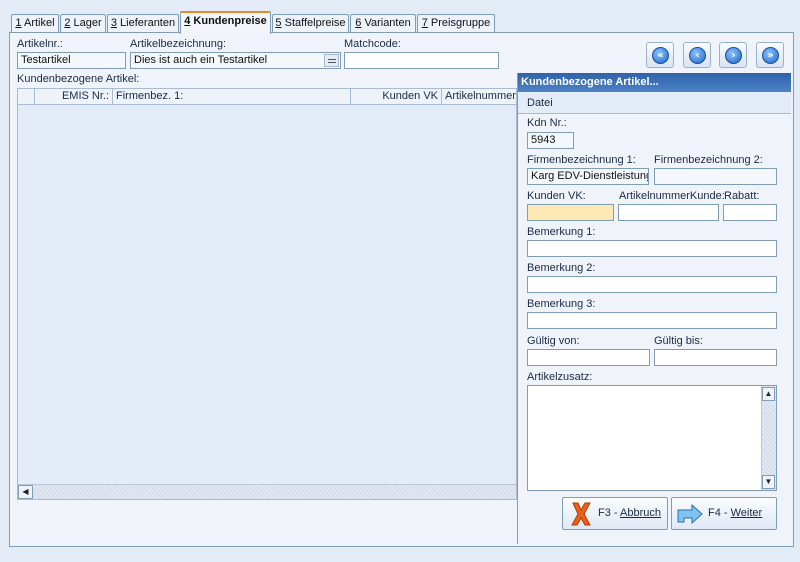 This screenshot has height=562, width=800. Describe the element at coordinates (479, 96) in the screenshot. I see `column-artikelnummer-kunde: Artikelnummer Kunde` at that location.